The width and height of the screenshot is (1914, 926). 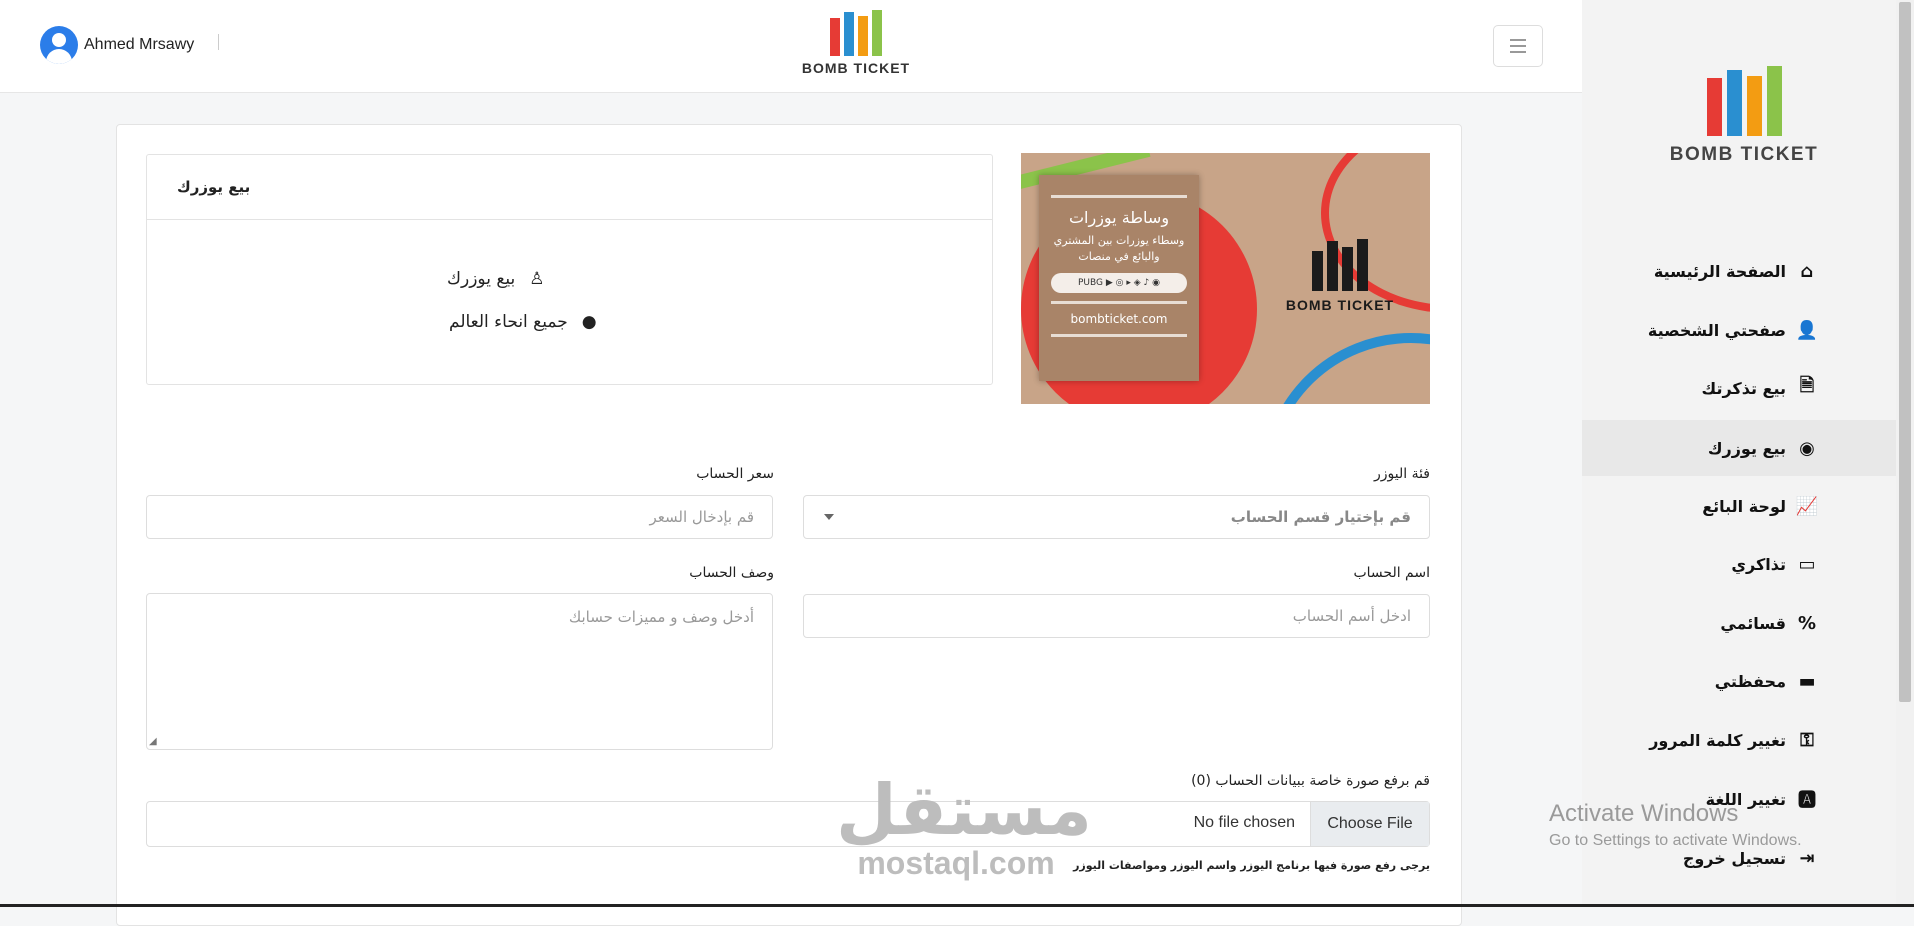 I want to click on sidebar-item-my-tickets: ▭ تذاكري, so click(x=1774, y=564).